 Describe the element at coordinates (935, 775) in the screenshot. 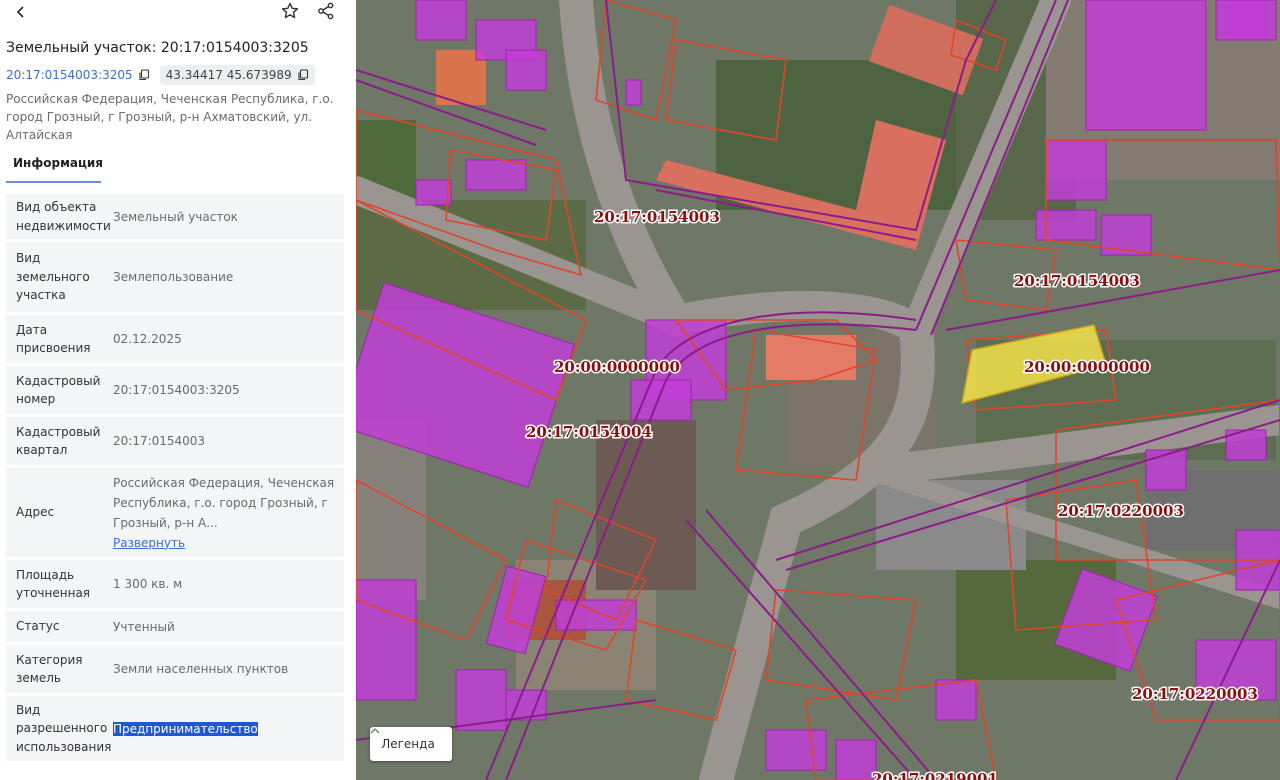

I see `map-label-quarter: 20:17:0219001` at that location.